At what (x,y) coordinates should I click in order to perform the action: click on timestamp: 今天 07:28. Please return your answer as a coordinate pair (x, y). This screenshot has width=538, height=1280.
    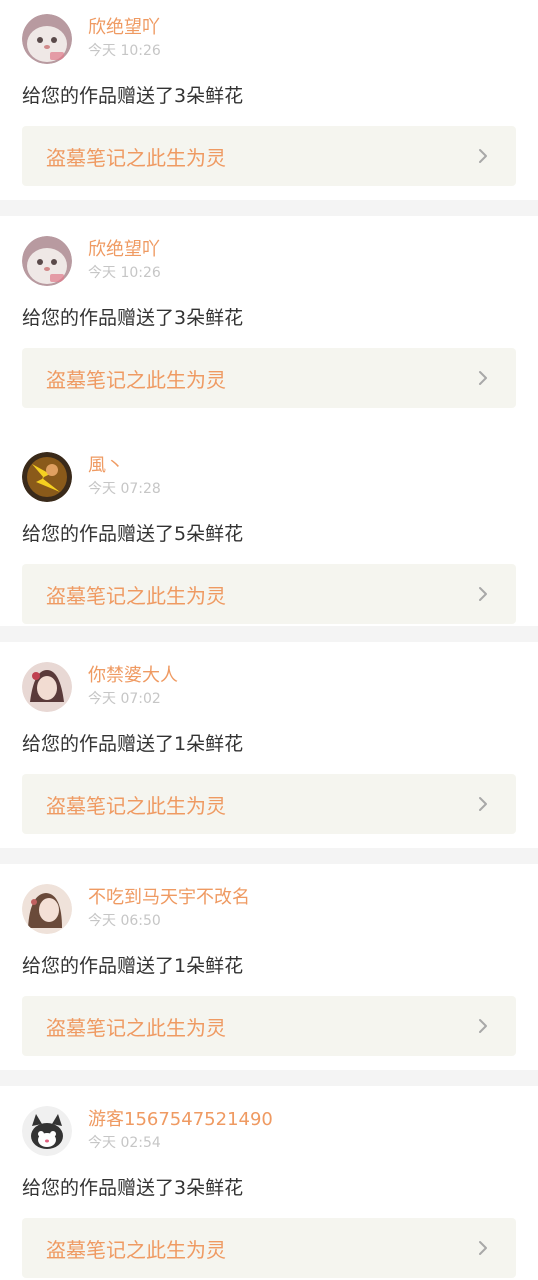
    Looking at the image, I should click on (124, 489).